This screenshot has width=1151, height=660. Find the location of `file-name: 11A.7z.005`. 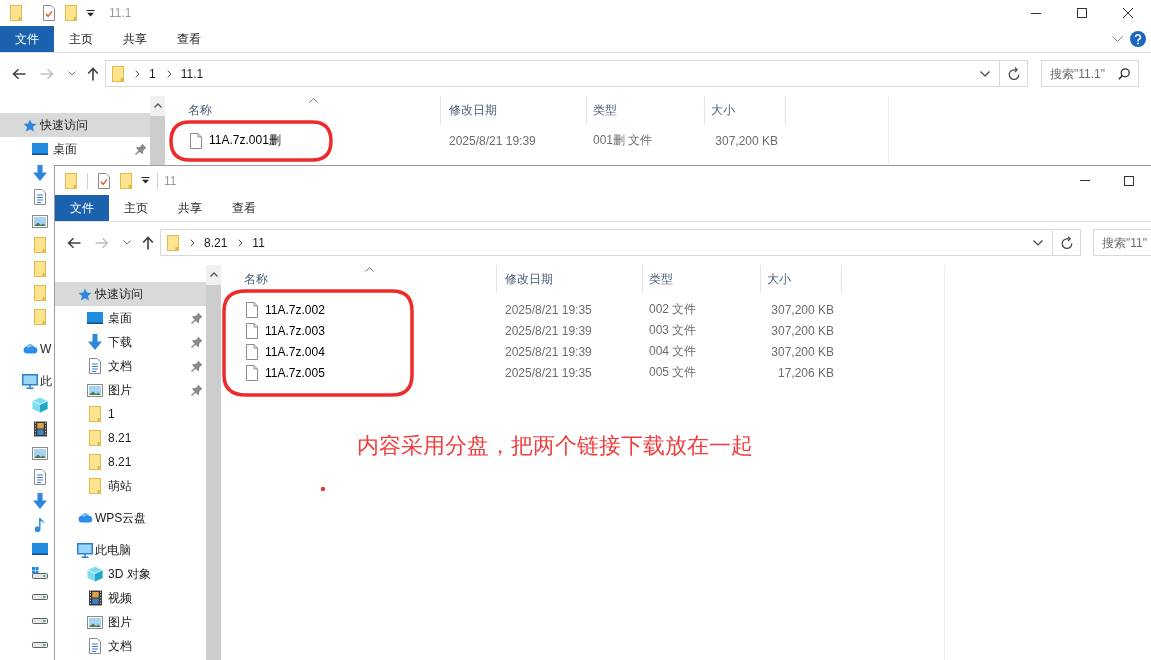

file-name: 11A.7z.005 is located at coordinates (295, 372).